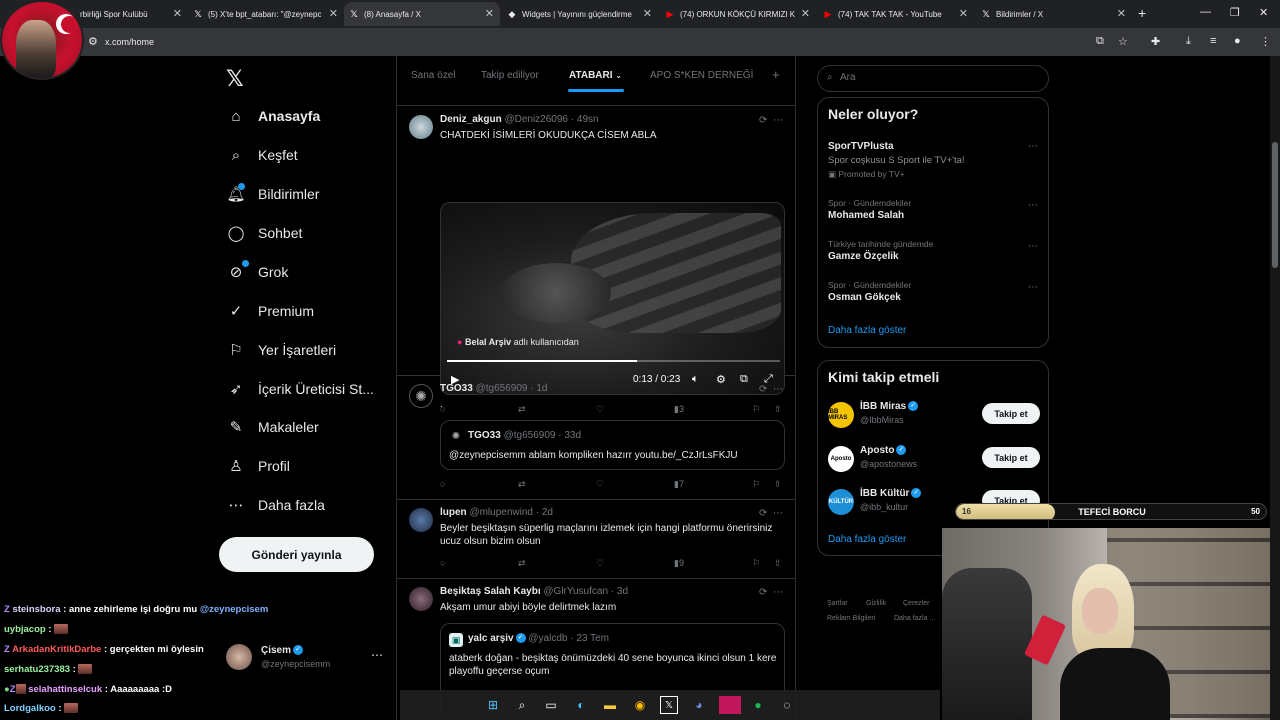 The width and height of the screenshot is (1280, 720). I want to click on nav-more: ⋯ Daha fazla, so click(275, 505).